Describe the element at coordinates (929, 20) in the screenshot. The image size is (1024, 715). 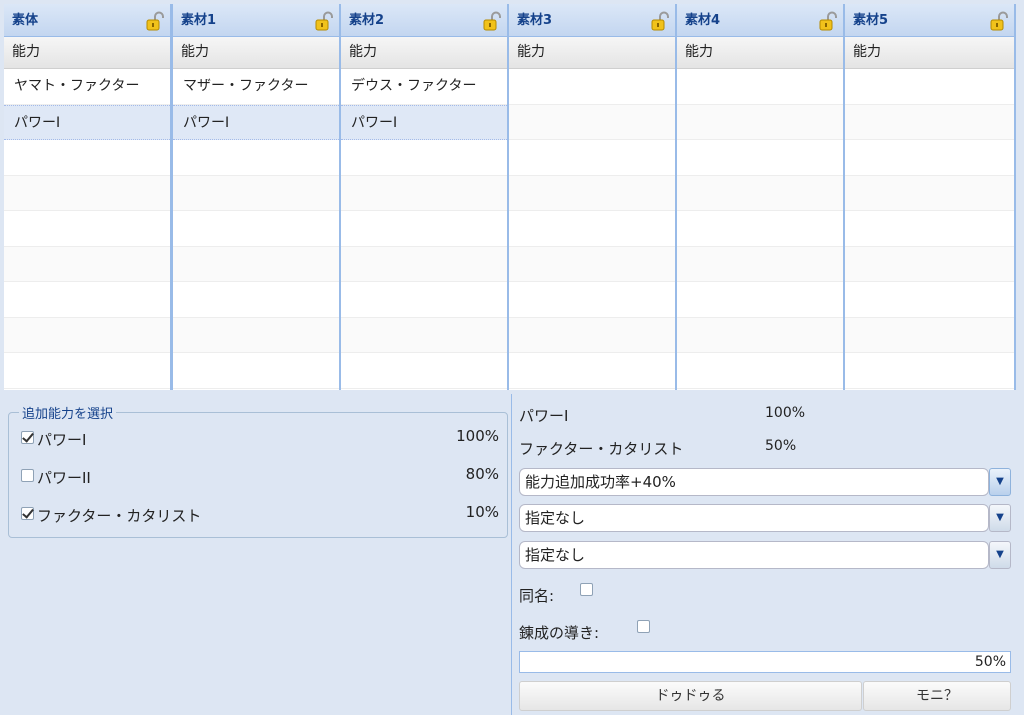
I see `column-header: 素材5` at that location.